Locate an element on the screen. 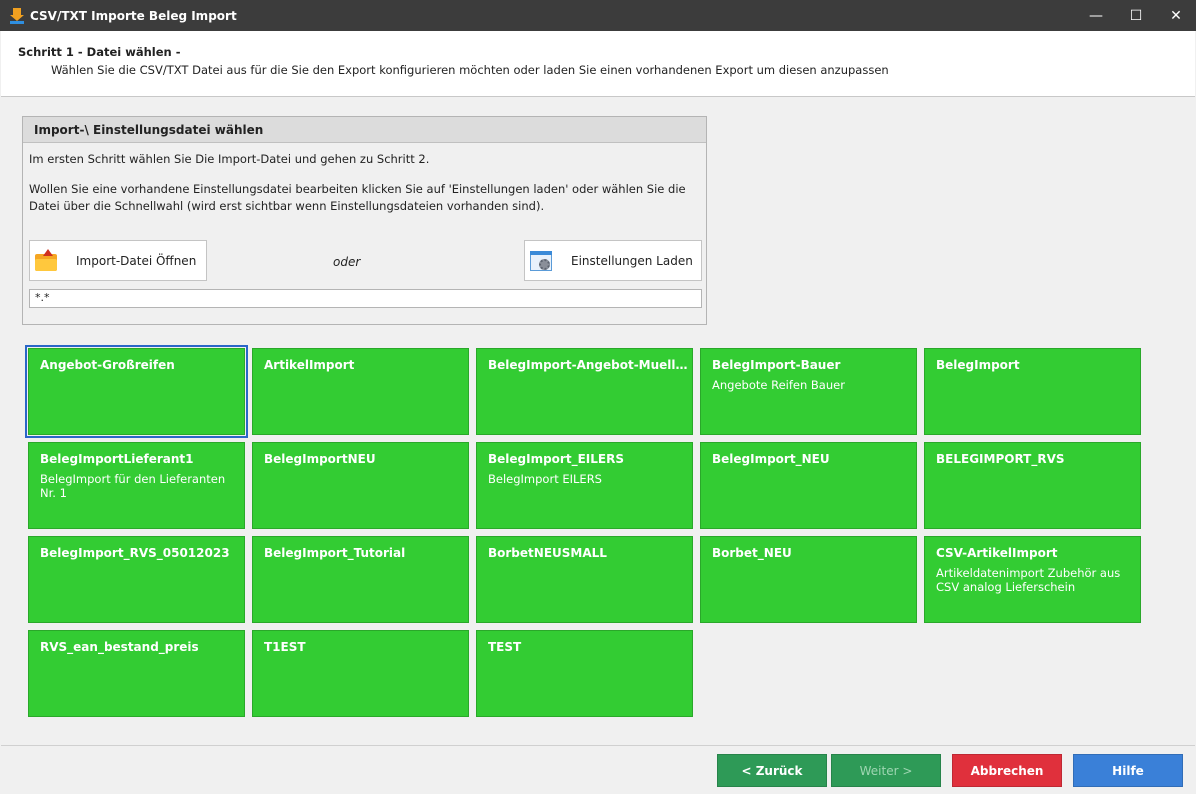  tile-name: BelegImport is located at coordinates (978, 365).